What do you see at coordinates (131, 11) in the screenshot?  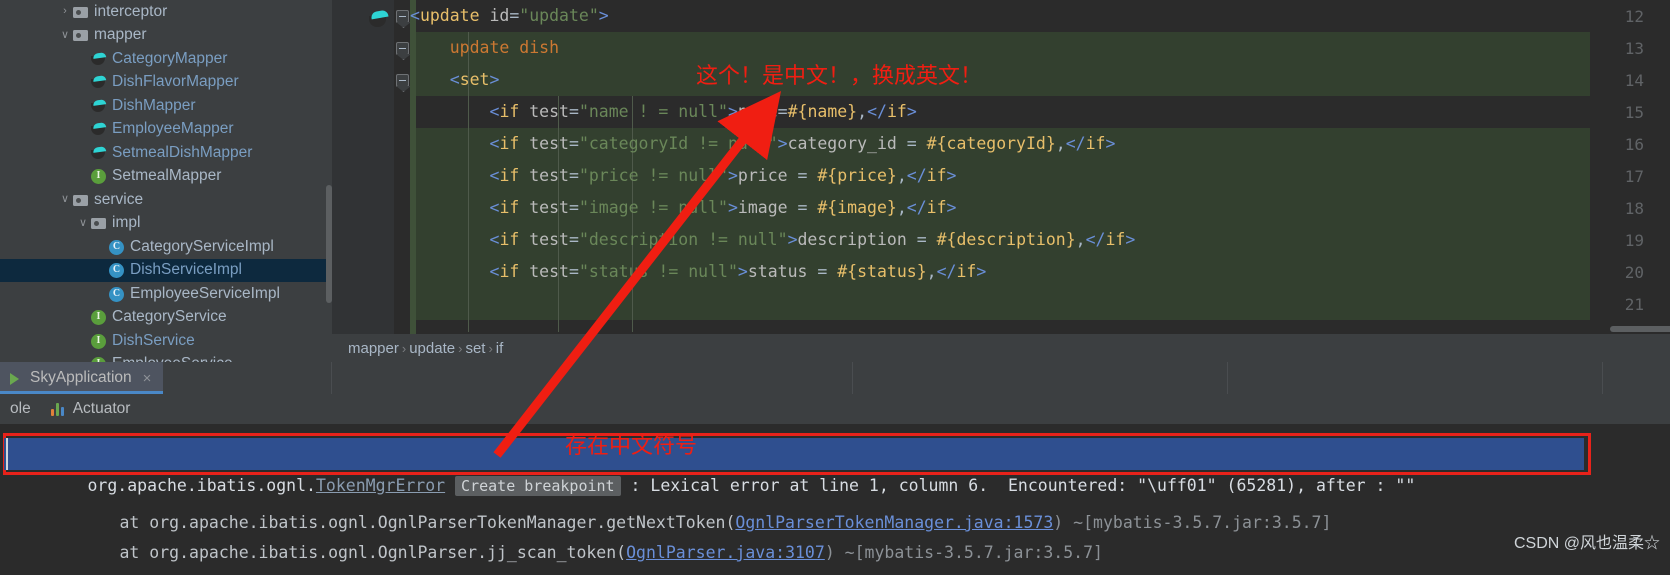 I see `tree-item-label: interceptor` at bounding box center [131, 11].